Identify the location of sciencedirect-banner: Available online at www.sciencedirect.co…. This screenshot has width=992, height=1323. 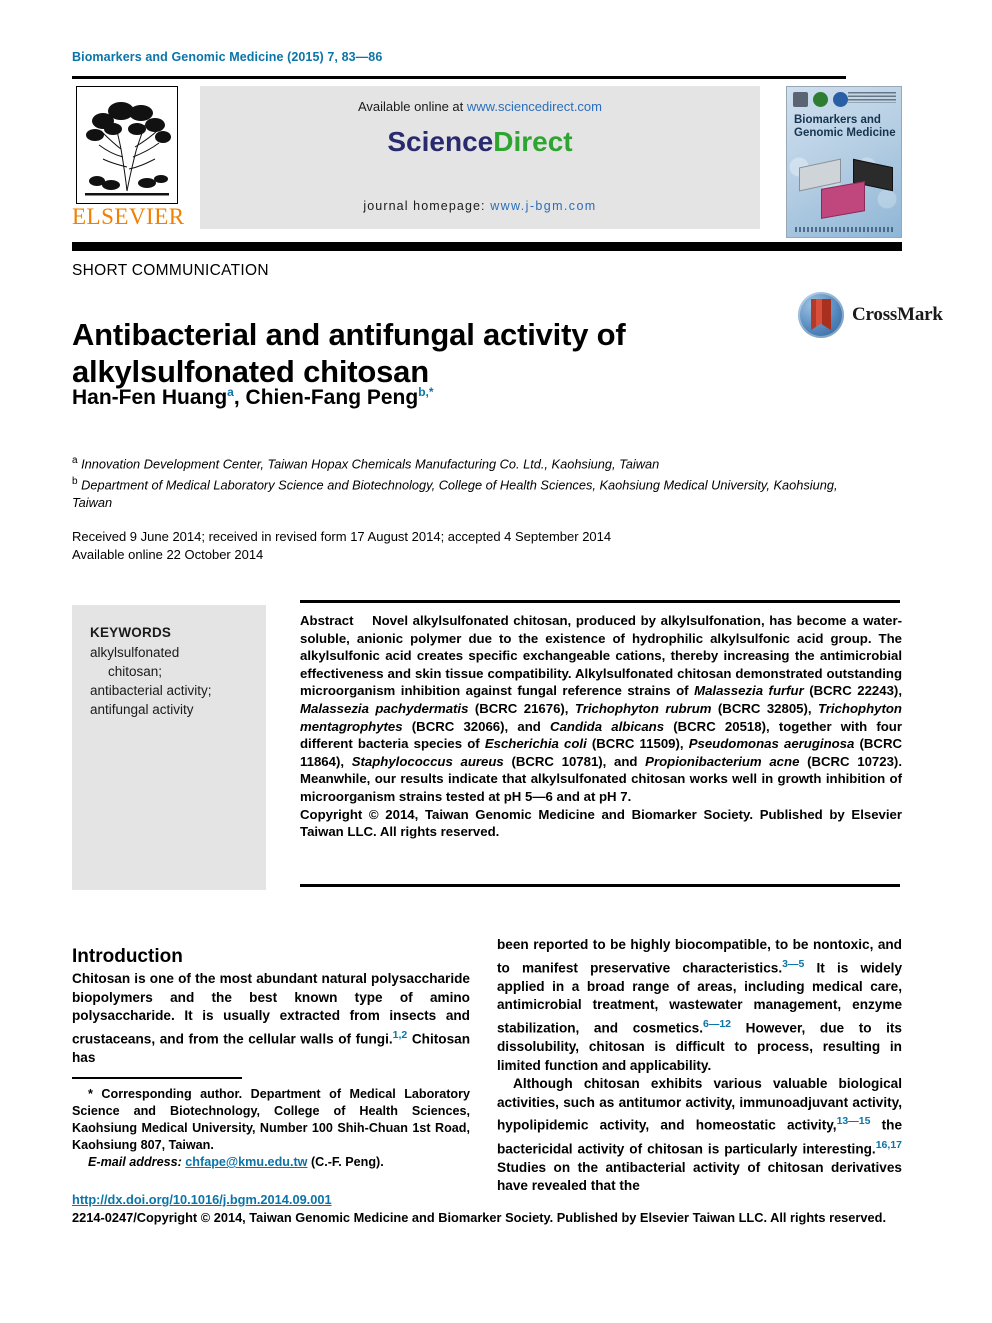
(480, 157).